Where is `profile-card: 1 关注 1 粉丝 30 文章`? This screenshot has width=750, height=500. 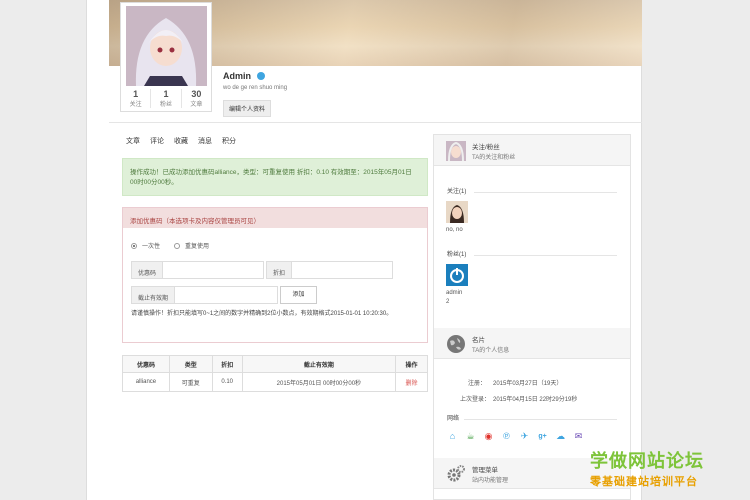 profile-card: 1 关注 1 粉丝 30 文章 is located at coordinates (166, 57).